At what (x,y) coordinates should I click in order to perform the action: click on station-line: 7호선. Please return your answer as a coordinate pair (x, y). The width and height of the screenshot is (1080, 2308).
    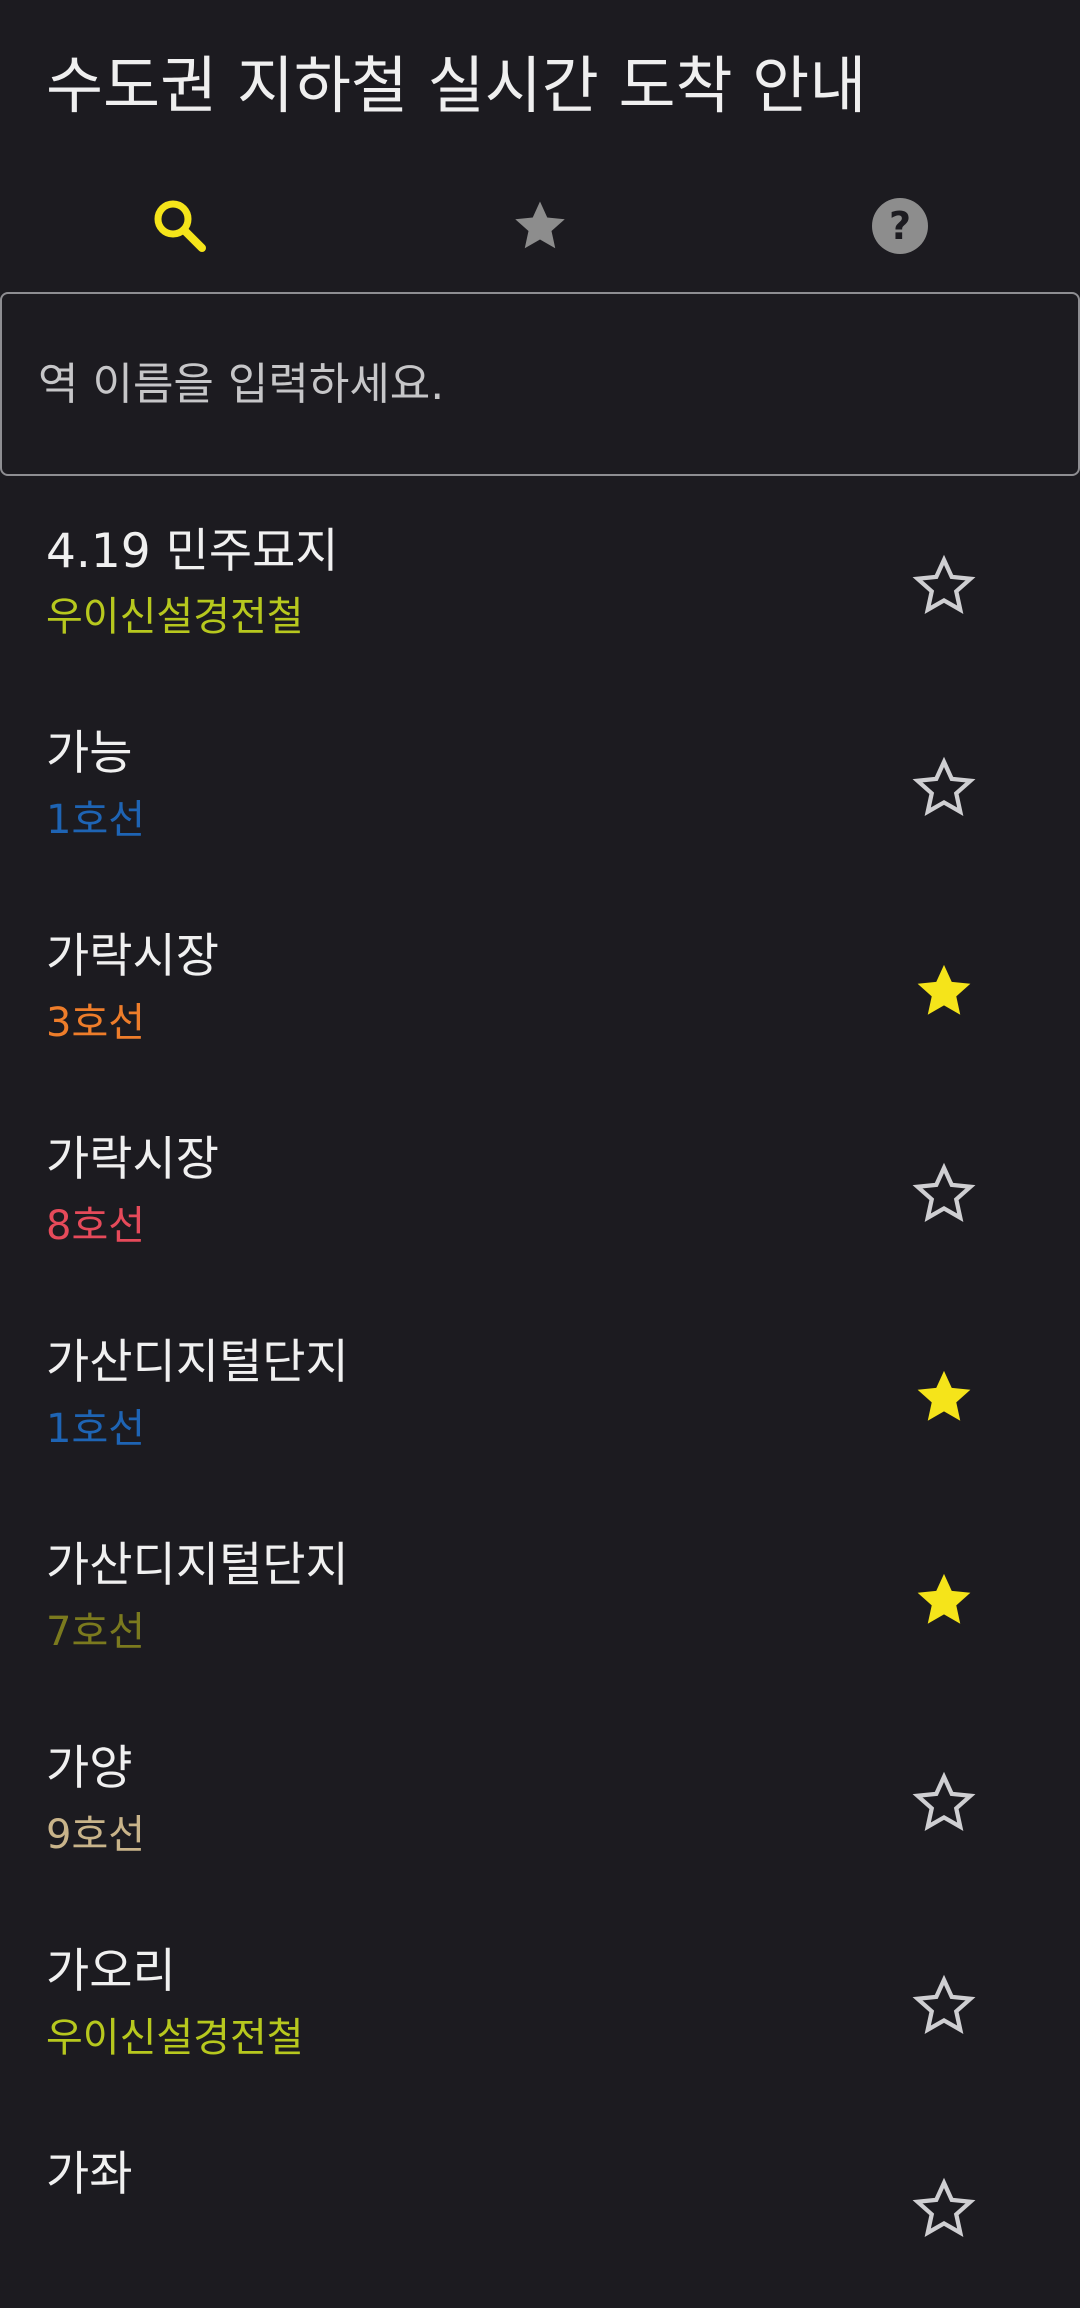
    Looking at the image, I should click on (96, 1632).